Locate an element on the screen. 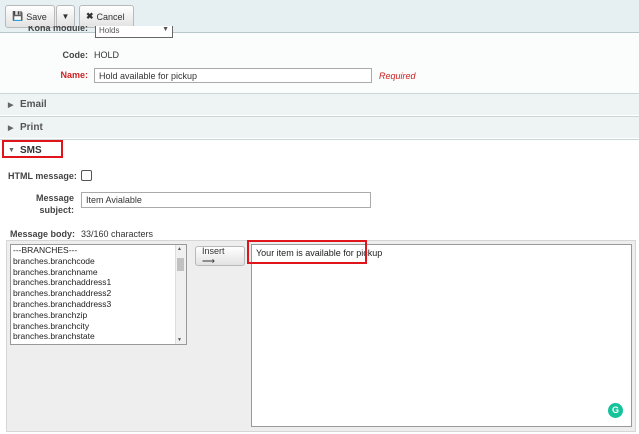  code-label: Code: is located at coordinates (75, 55).